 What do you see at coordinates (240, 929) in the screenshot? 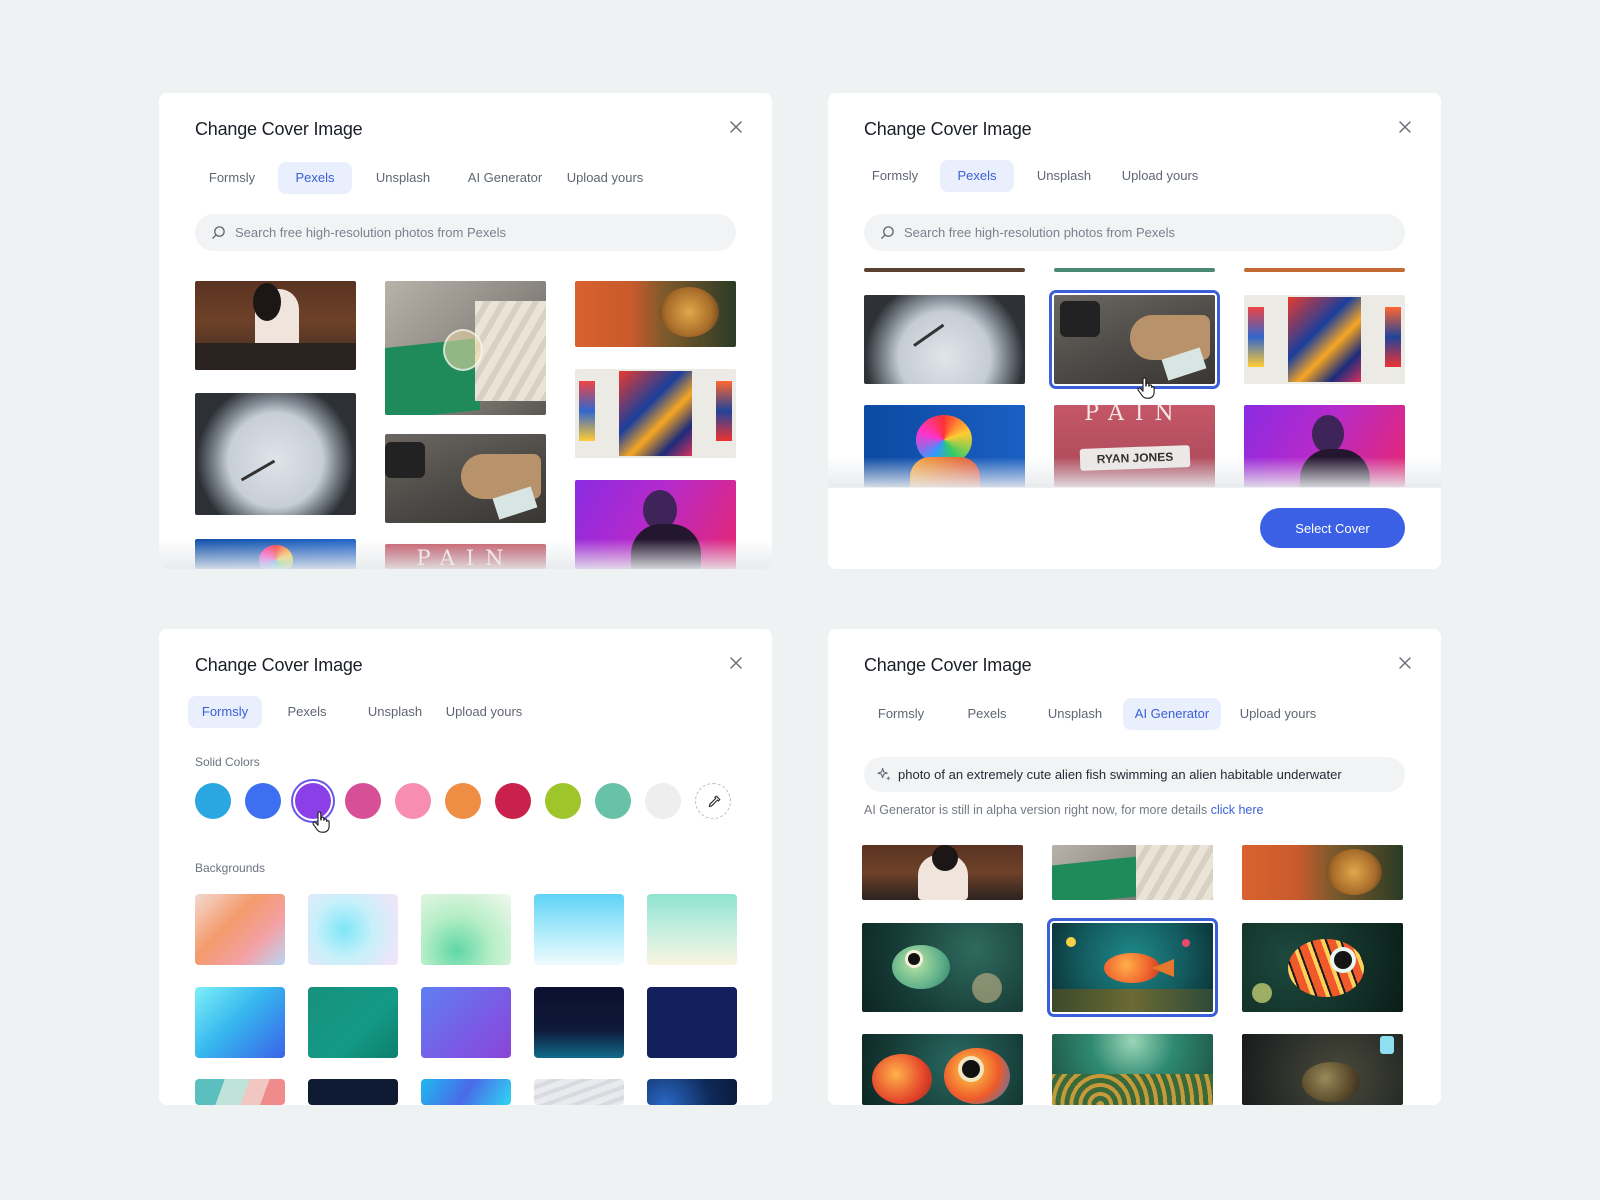
I see `background-peach` at bounding box center [240, 929].